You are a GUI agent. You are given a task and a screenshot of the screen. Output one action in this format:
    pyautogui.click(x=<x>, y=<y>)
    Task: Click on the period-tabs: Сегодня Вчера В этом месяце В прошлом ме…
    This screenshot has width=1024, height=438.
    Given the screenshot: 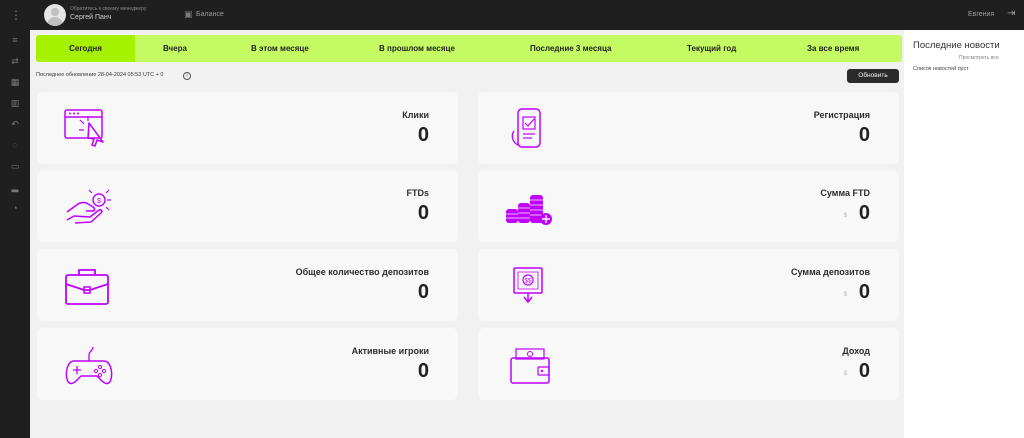 What is the action you would take?
    pyautogui.click(x=469, y=48)
    